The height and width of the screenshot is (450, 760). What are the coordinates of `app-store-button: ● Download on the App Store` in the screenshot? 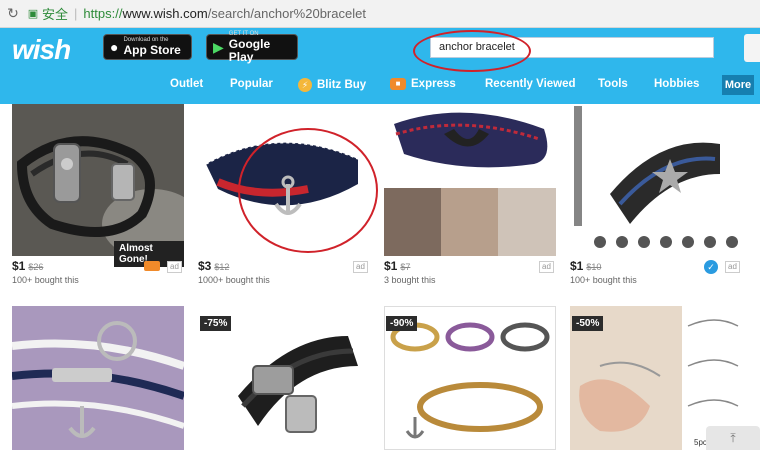 It's located at (147, 47).